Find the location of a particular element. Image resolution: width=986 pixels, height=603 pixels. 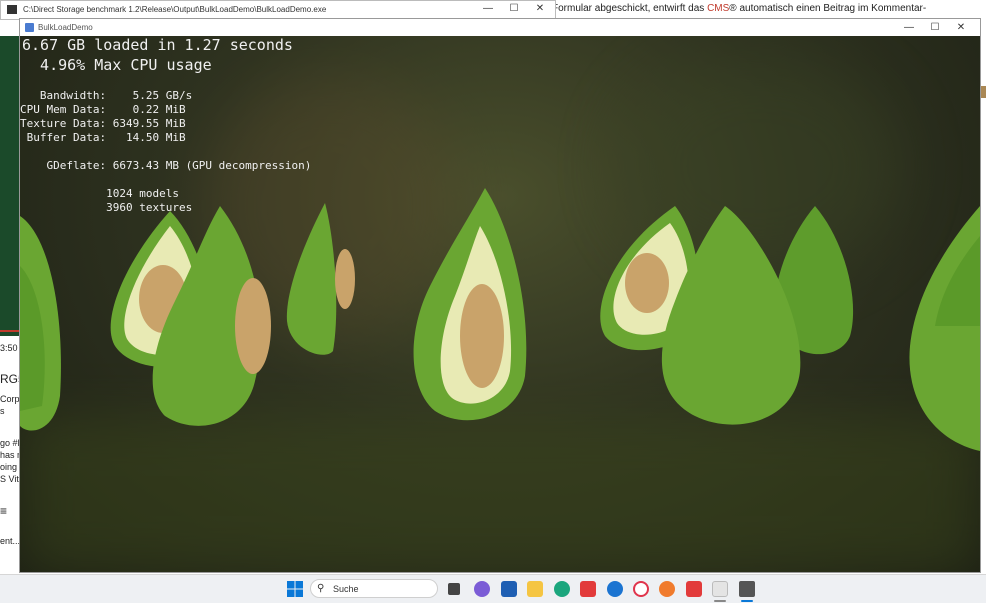

folder-icon is located at coordinates (535, 589).